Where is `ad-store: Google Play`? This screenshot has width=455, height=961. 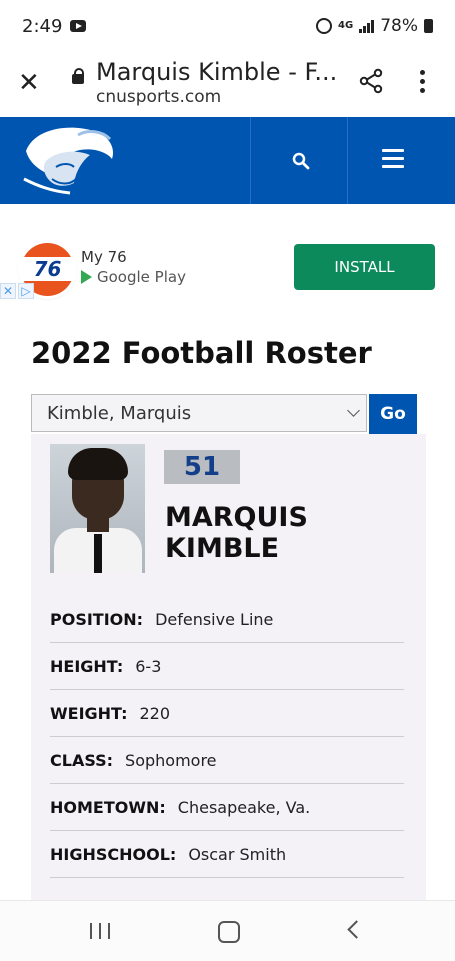 ad-store: Google Play is located at coordinates (133, 277).